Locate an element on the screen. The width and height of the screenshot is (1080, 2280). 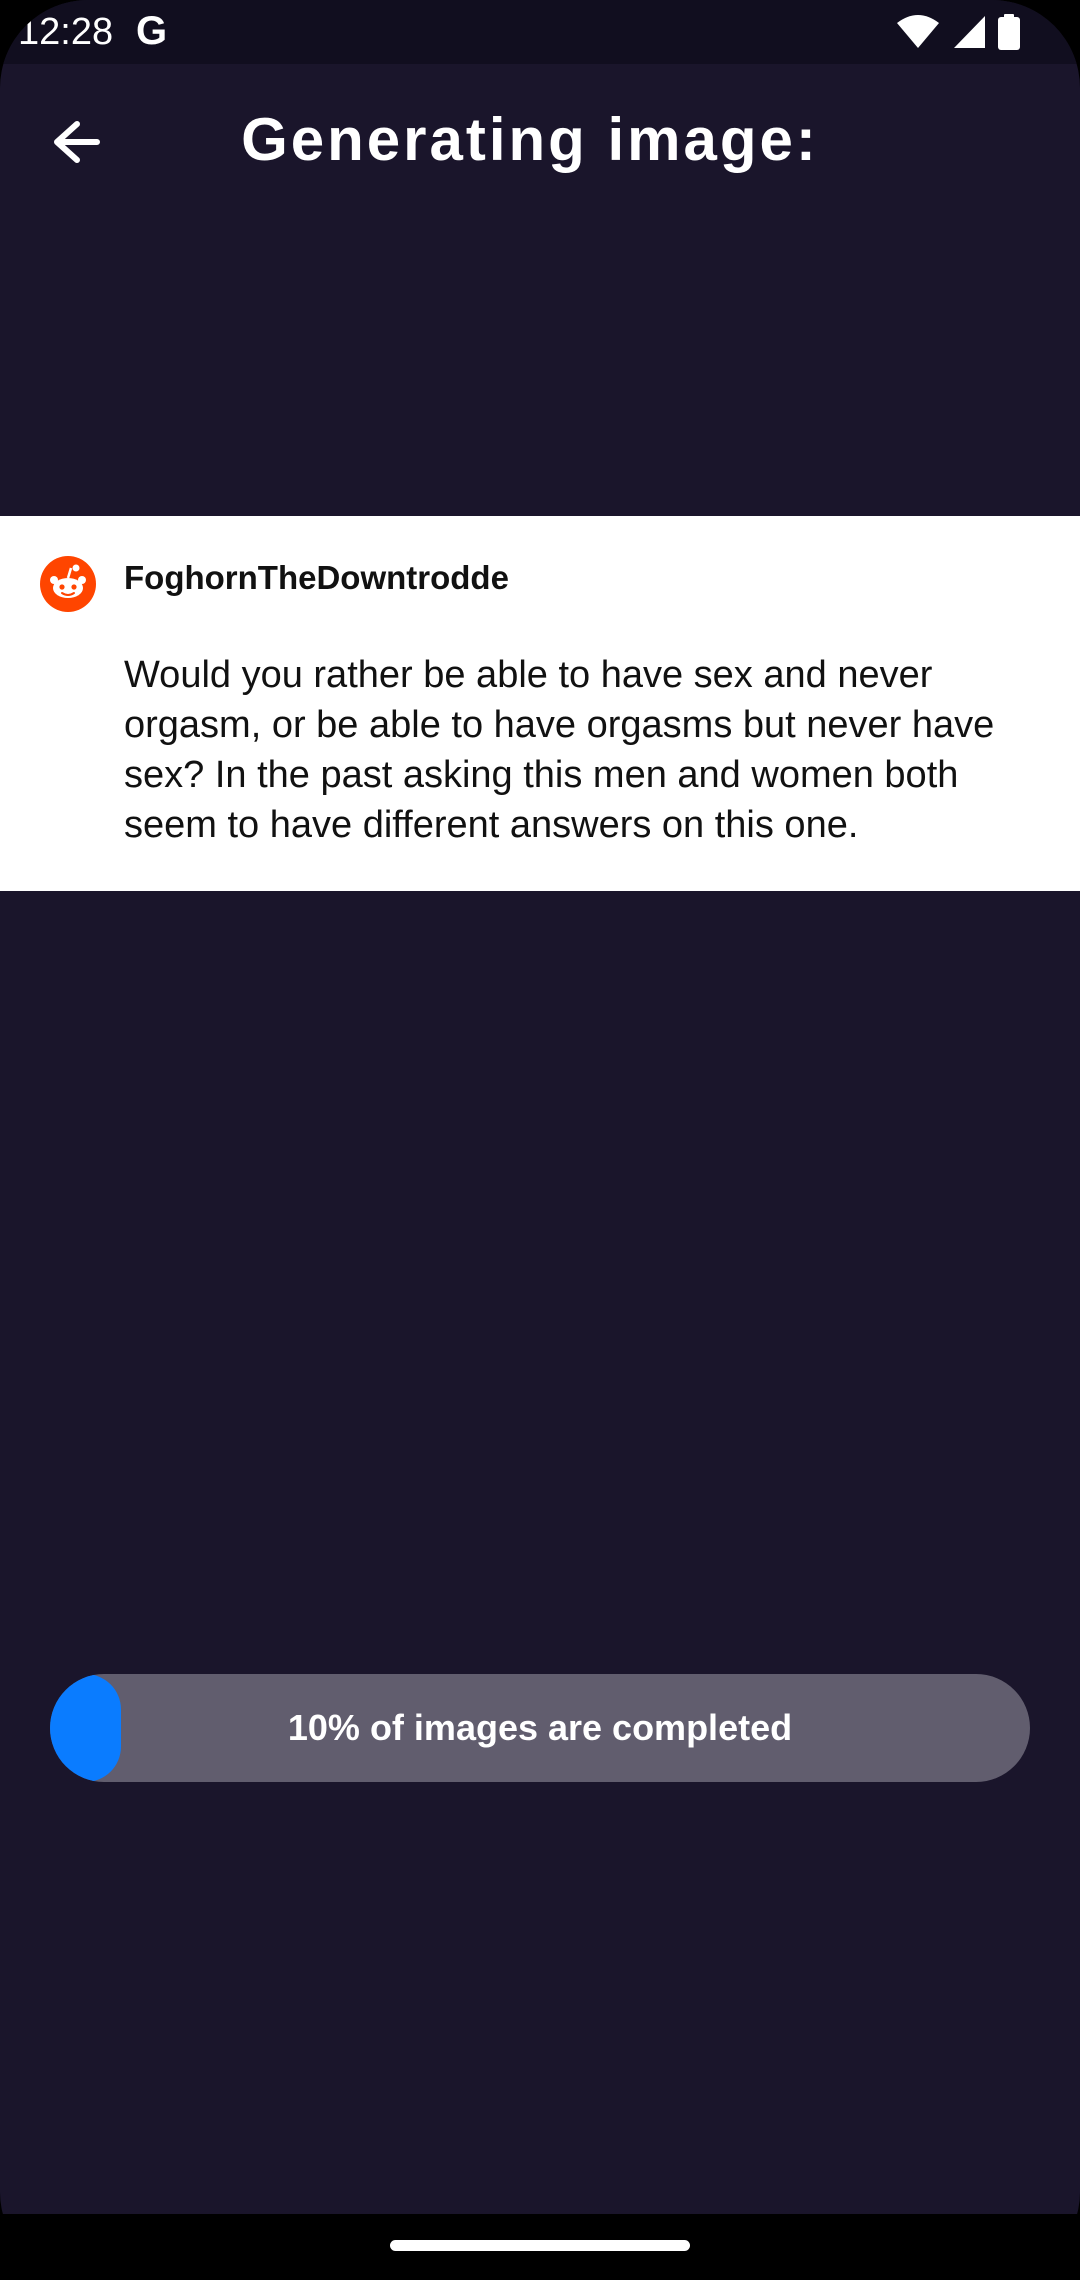
post-username: FoghornTheDowntrodde is located at coordinates (316, 577).